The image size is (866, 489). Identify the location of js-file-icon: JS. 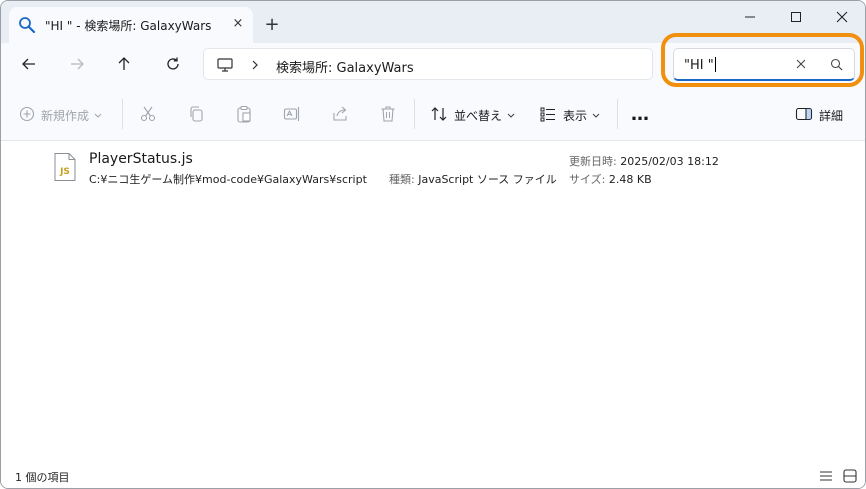
(65, 167).